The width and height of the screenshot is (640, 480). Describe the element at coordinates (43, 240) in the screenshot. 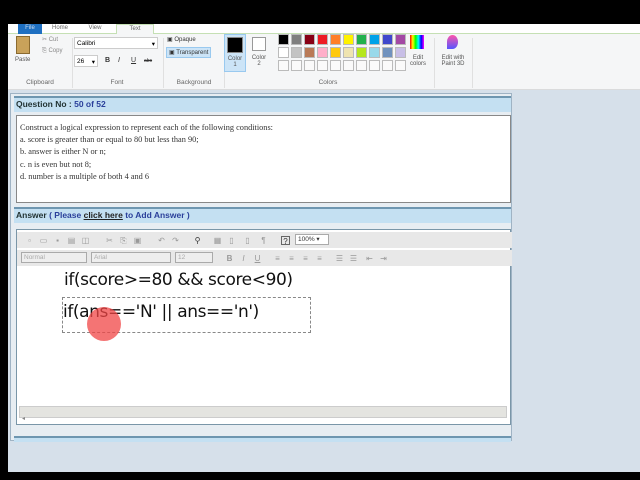

I see `open-icon: ▭` at that location.